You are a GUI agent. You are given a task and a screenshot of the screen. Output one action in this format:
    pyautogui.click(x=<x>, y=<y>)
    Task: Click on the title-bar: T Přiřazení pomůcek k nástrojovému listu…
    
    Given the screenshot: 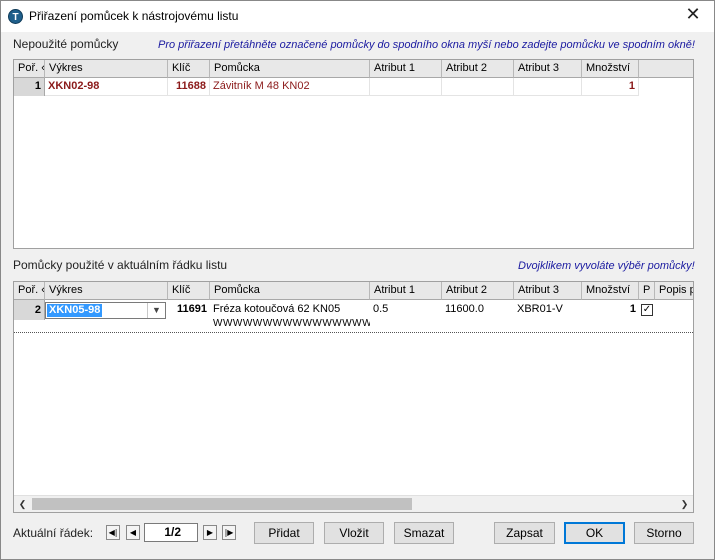 What is the action you would take?
    pyautogui.click(x=357, y=16)
    